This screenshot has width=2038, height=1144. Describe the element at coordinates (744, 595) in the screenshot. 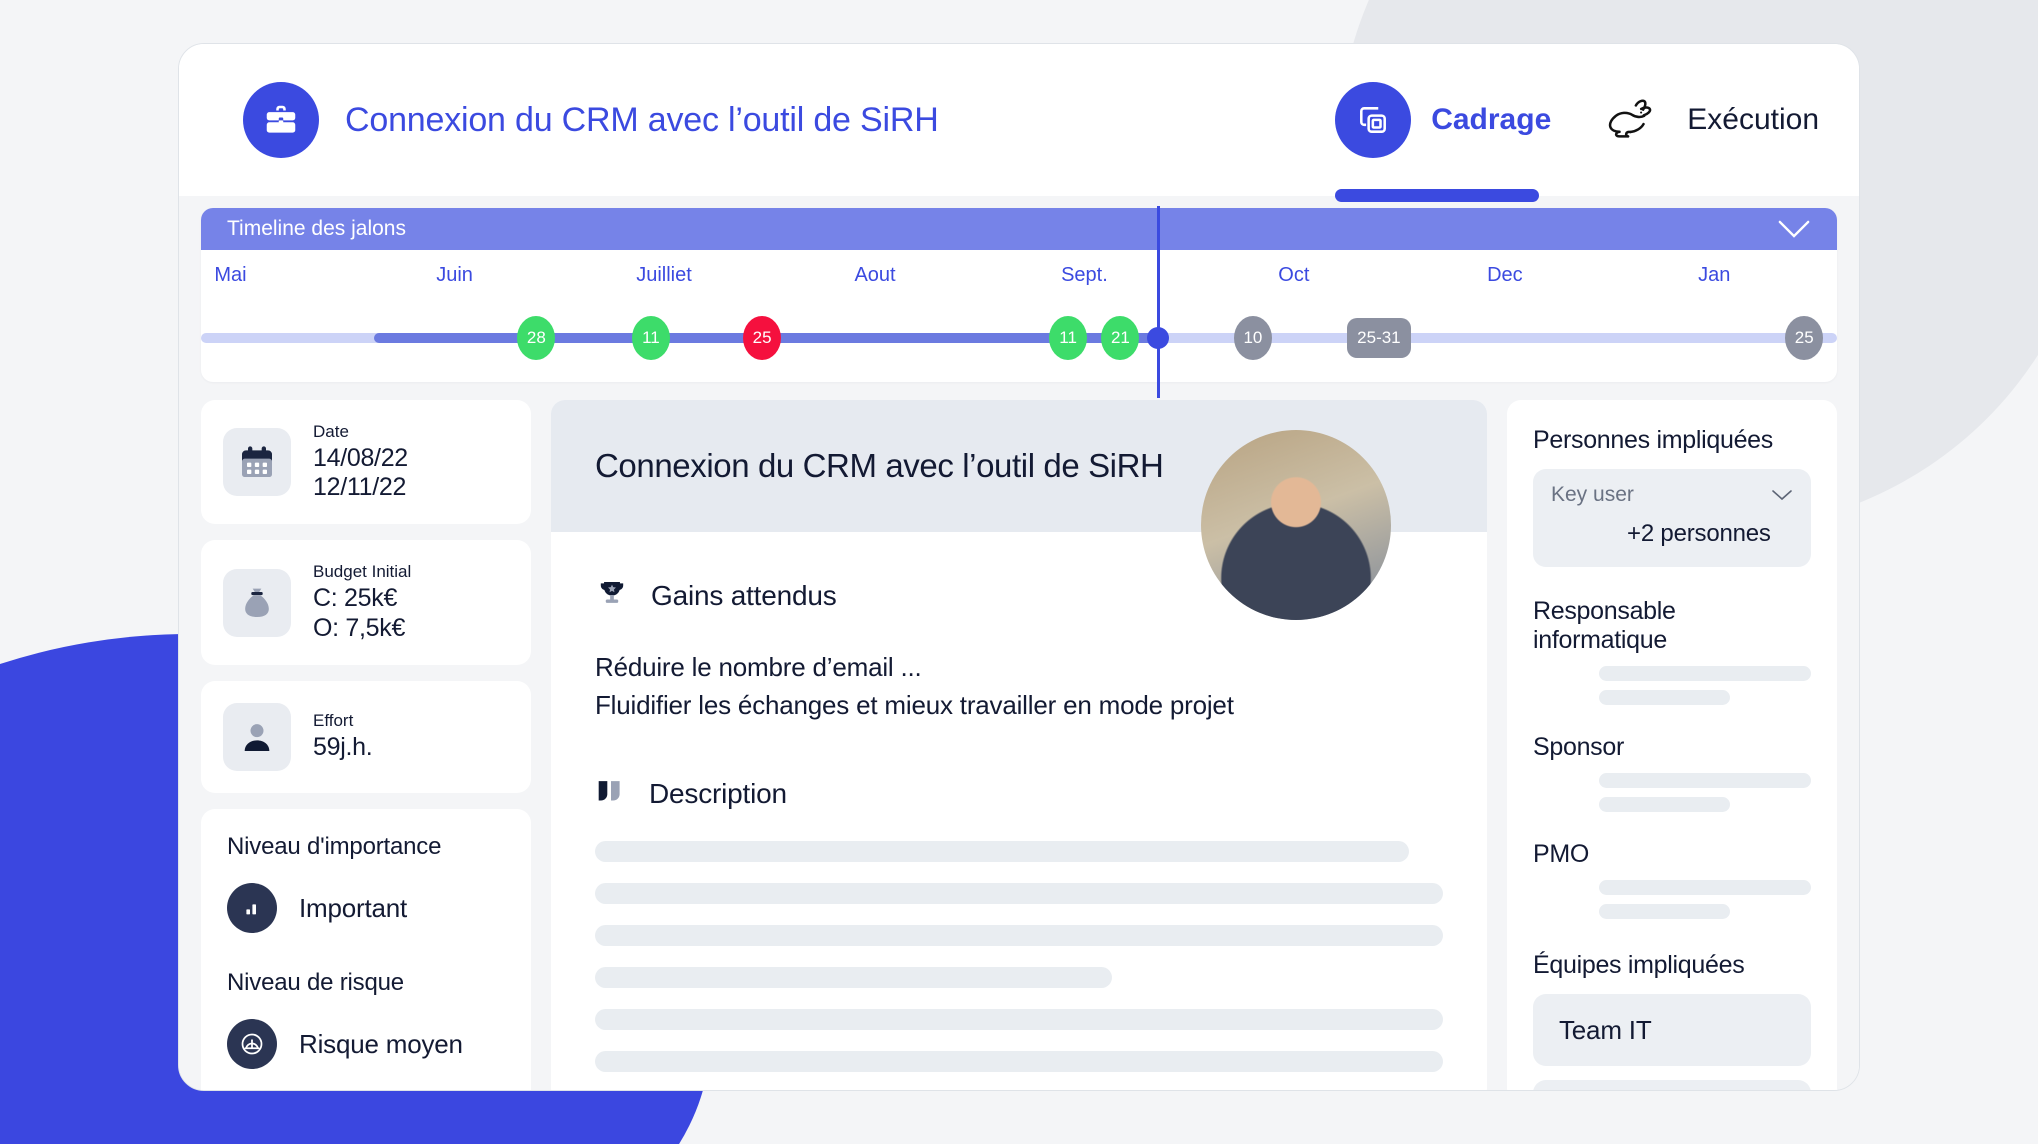

I see `gains-title: Gains attendus` at that location.